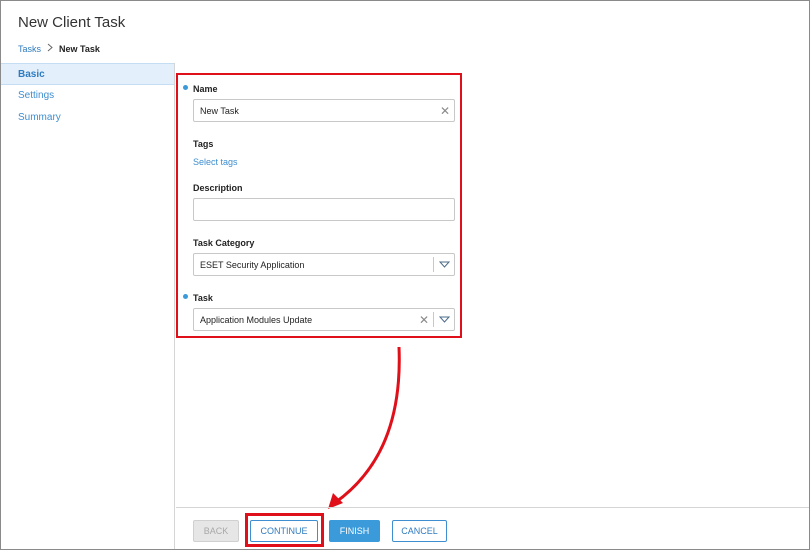 The height and width of the screenshot is (550, 810). I want to click on description-label: Description, so click(218, 188).